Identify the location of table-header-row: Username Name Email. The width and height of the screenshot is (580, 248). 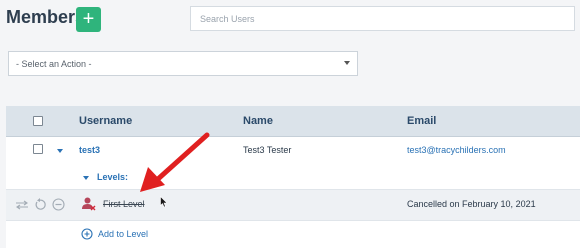
(293, 121).